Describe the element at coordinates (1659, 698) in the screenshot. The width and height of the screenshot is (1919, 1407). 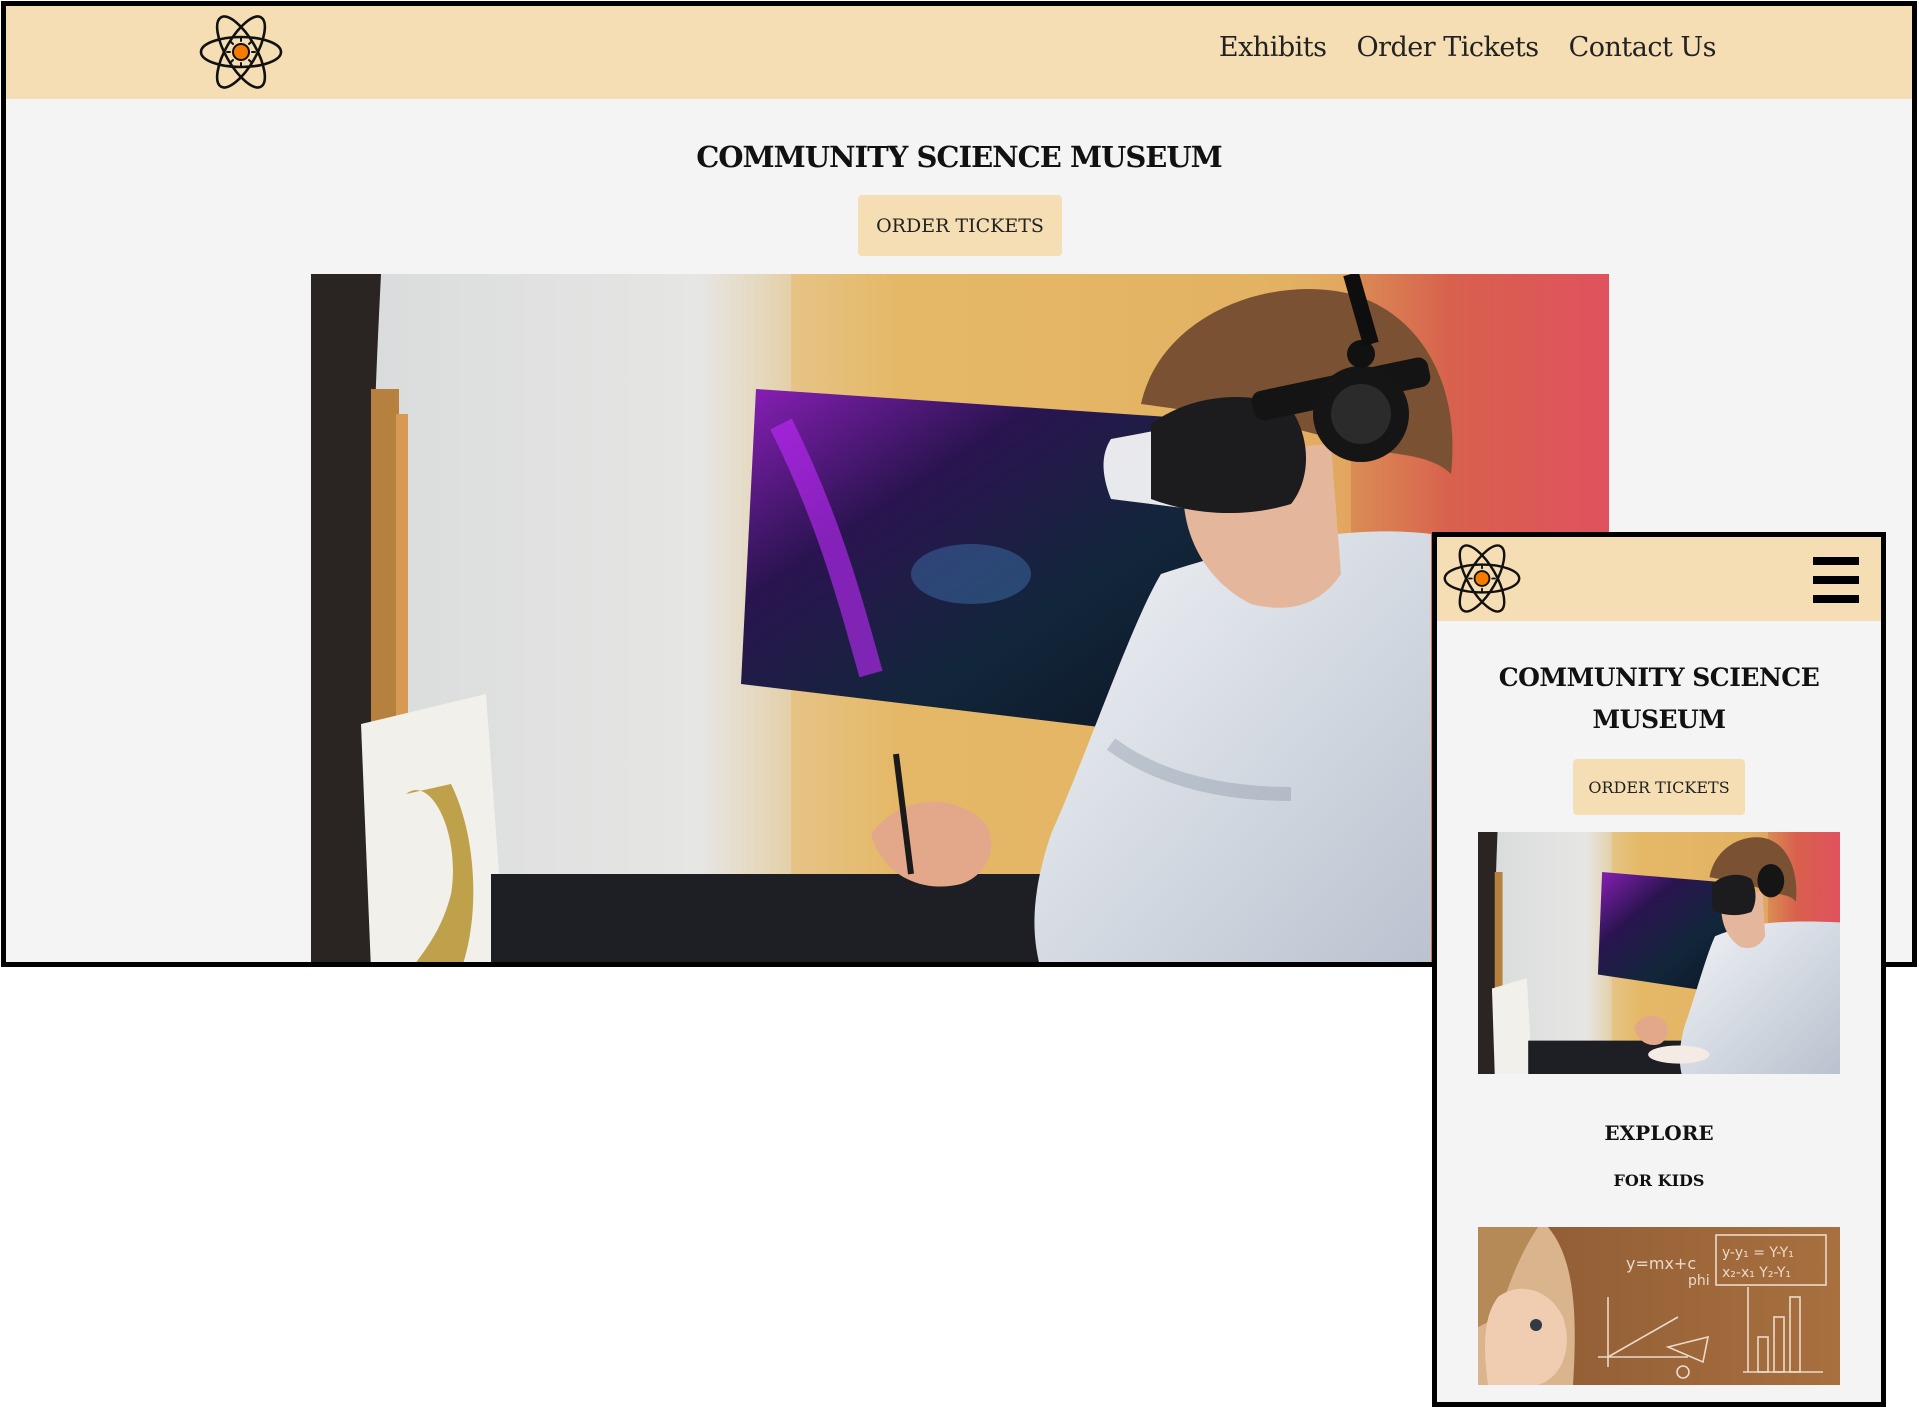
I see `mobile-page-title: COMMUNITY SCIENCE MUSEUM` at that location.